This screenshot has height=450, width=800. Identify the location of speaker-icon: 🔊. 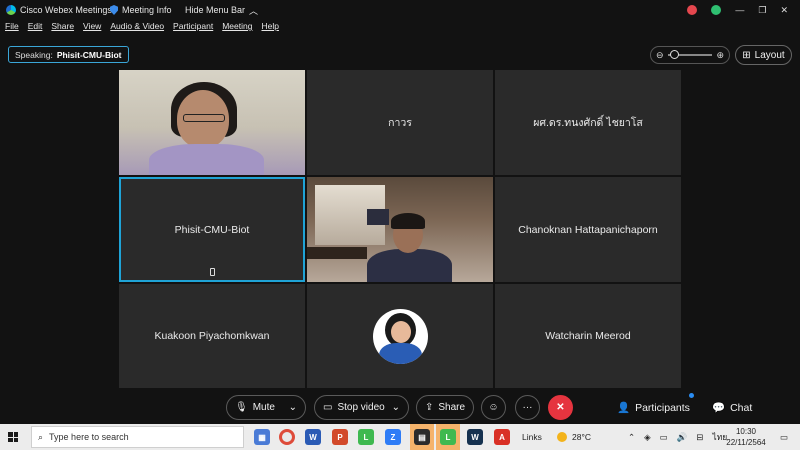
(682, 437).